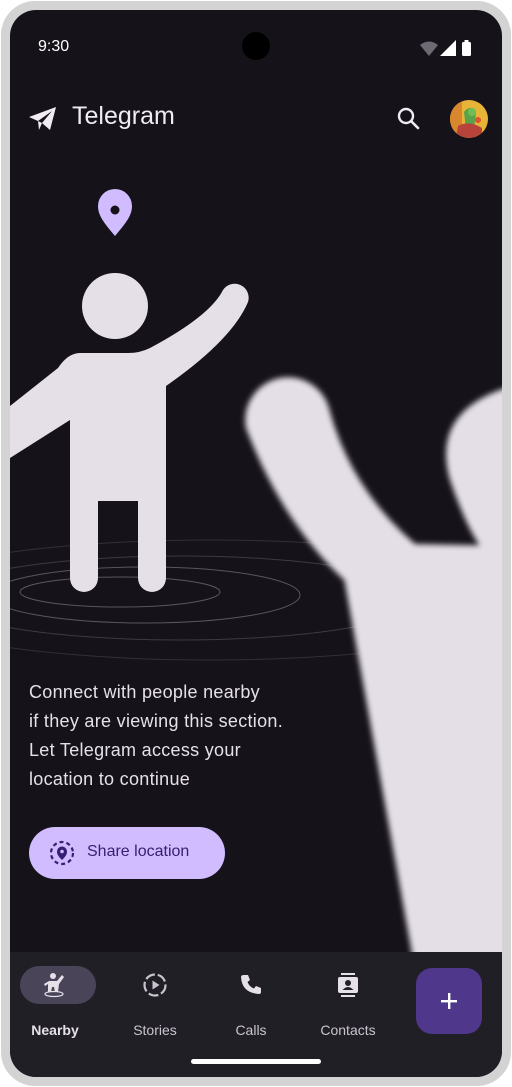  I want to click on status-icons, so click(448, 51).